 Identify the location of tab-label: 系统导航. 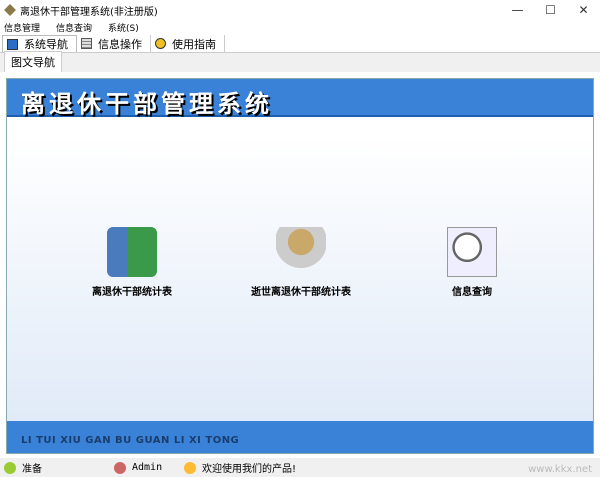
(46, 44).